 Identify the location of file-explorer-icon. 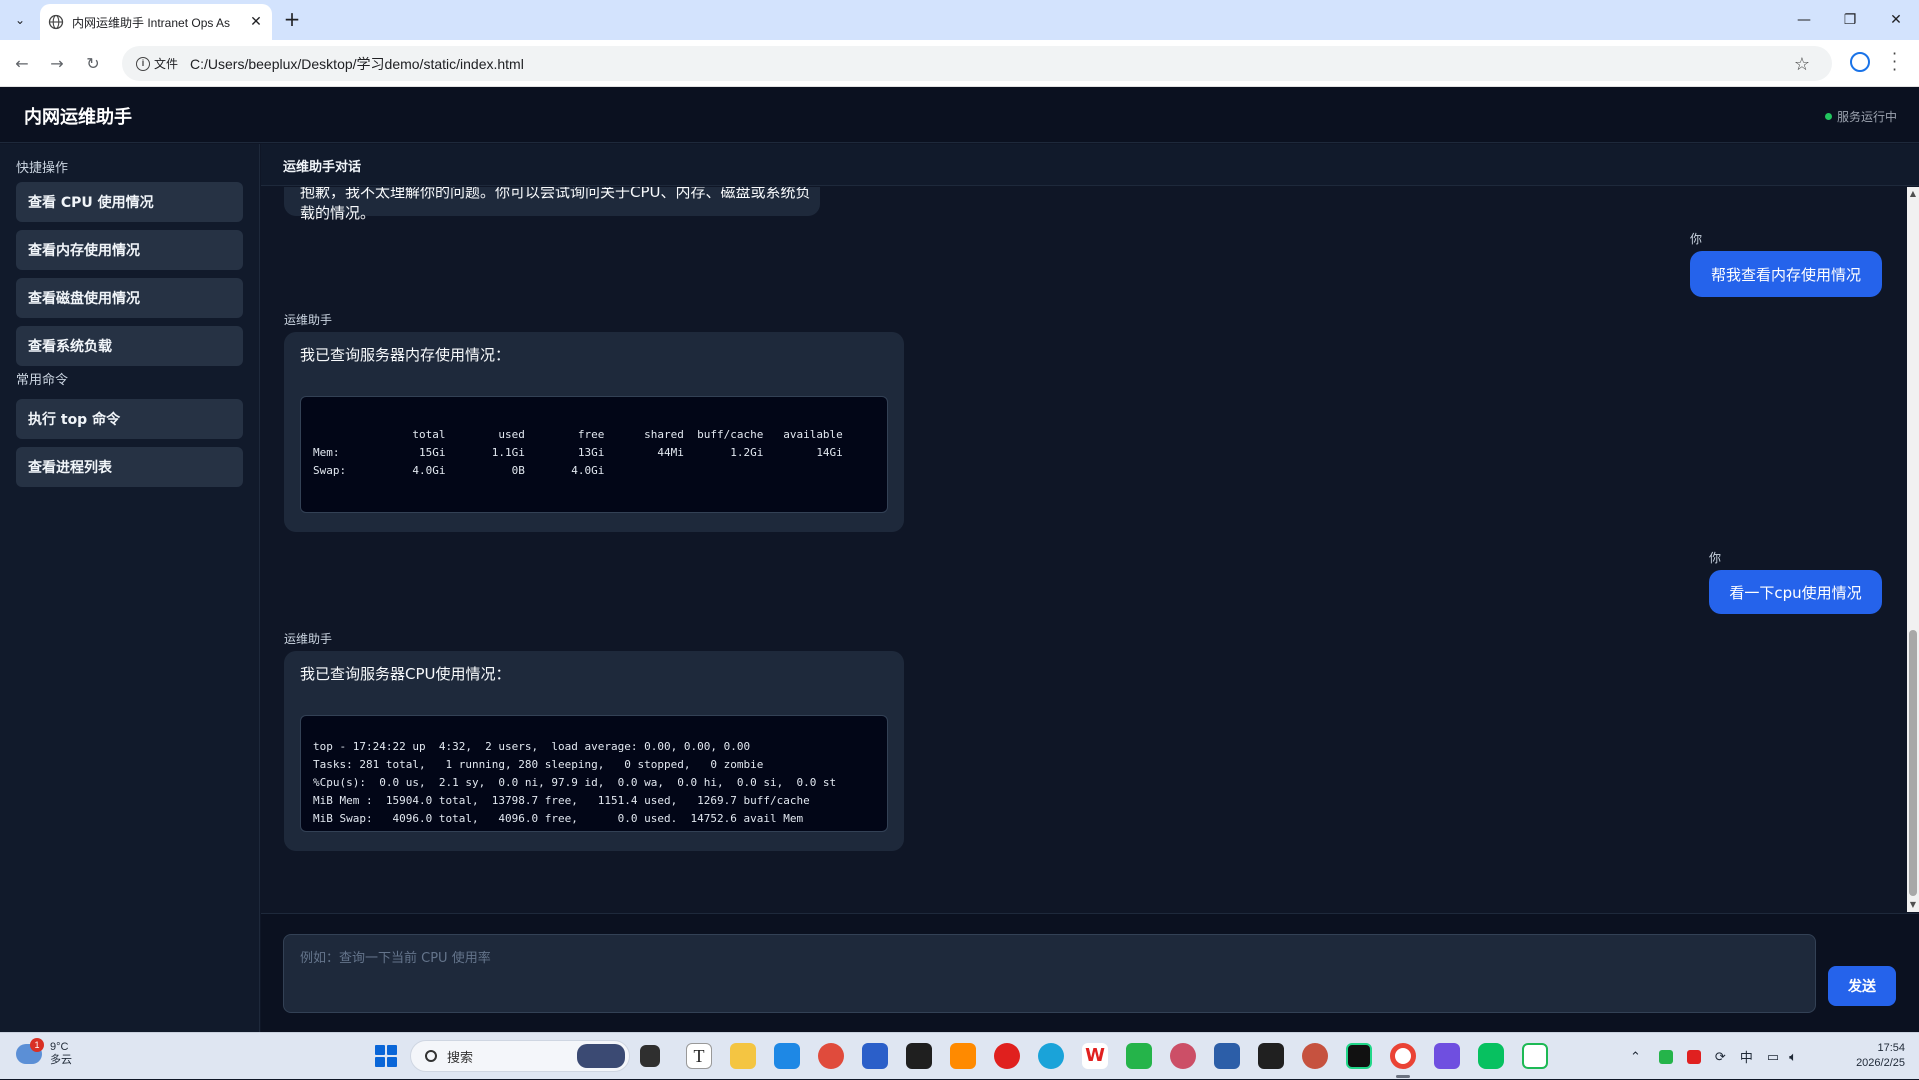
(743, 1056).